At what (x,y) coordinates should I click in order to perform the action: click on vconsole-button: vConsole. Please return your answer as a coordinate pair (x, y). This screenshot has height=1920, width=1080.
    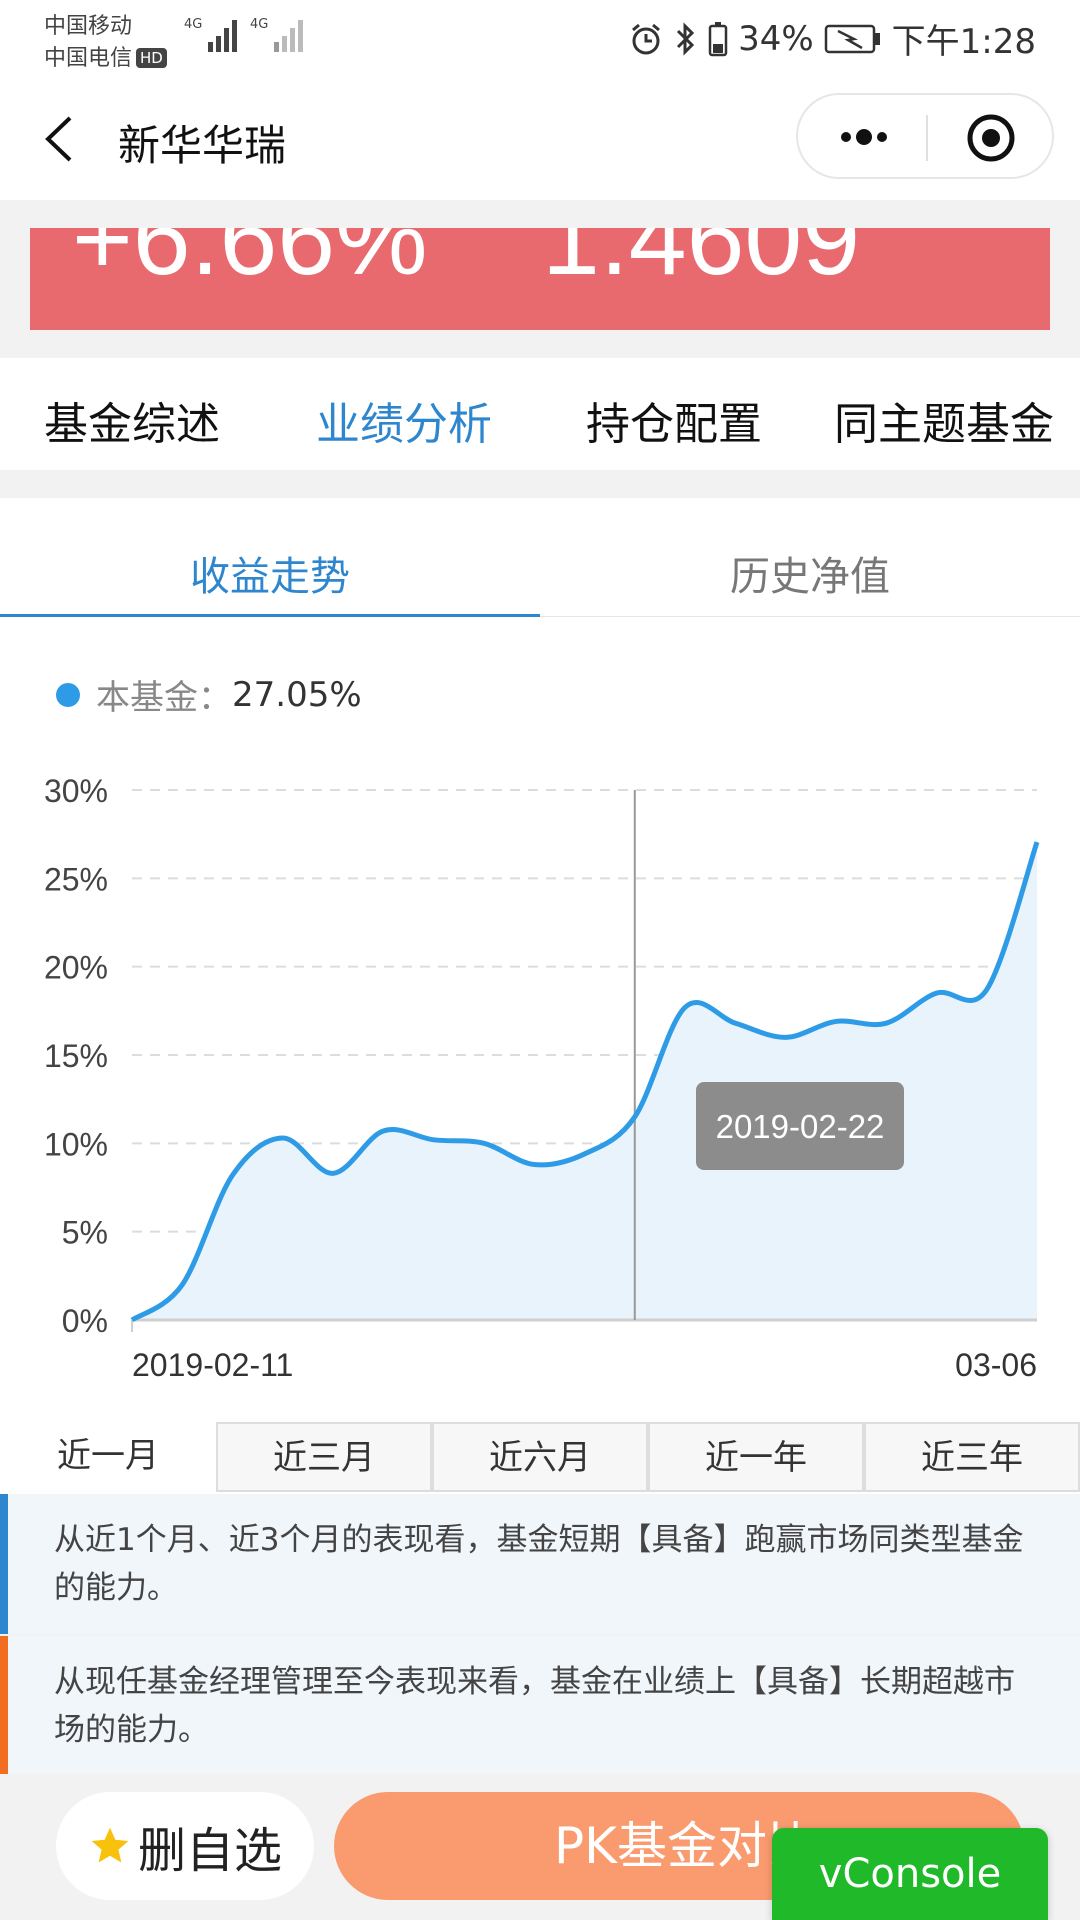
    Looking at the image, I should click on (910, 1874).